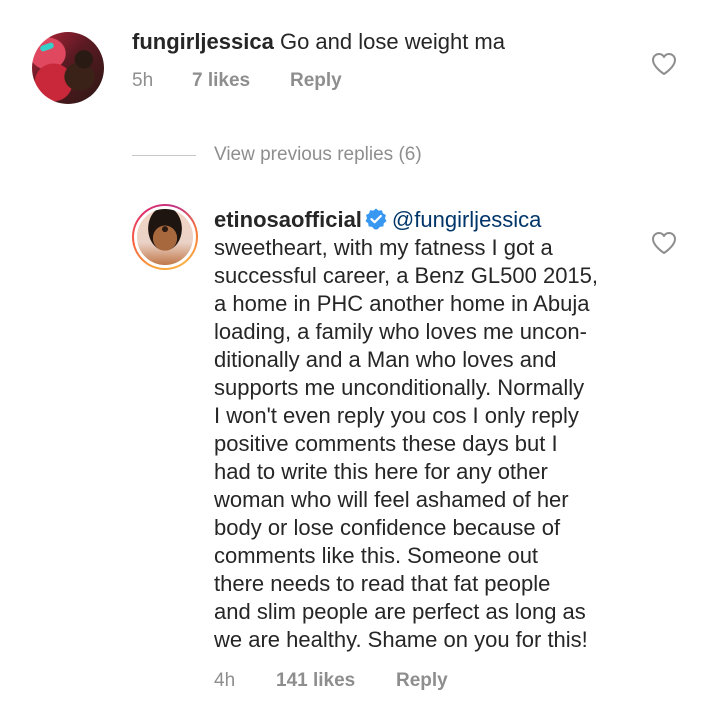 Image resolution: width=720 pixels, height=717 pixels. What do you see at coordinates (68, 68) in the screenshot?
I see `commenter-avatar` at bounding box center [68, 68].